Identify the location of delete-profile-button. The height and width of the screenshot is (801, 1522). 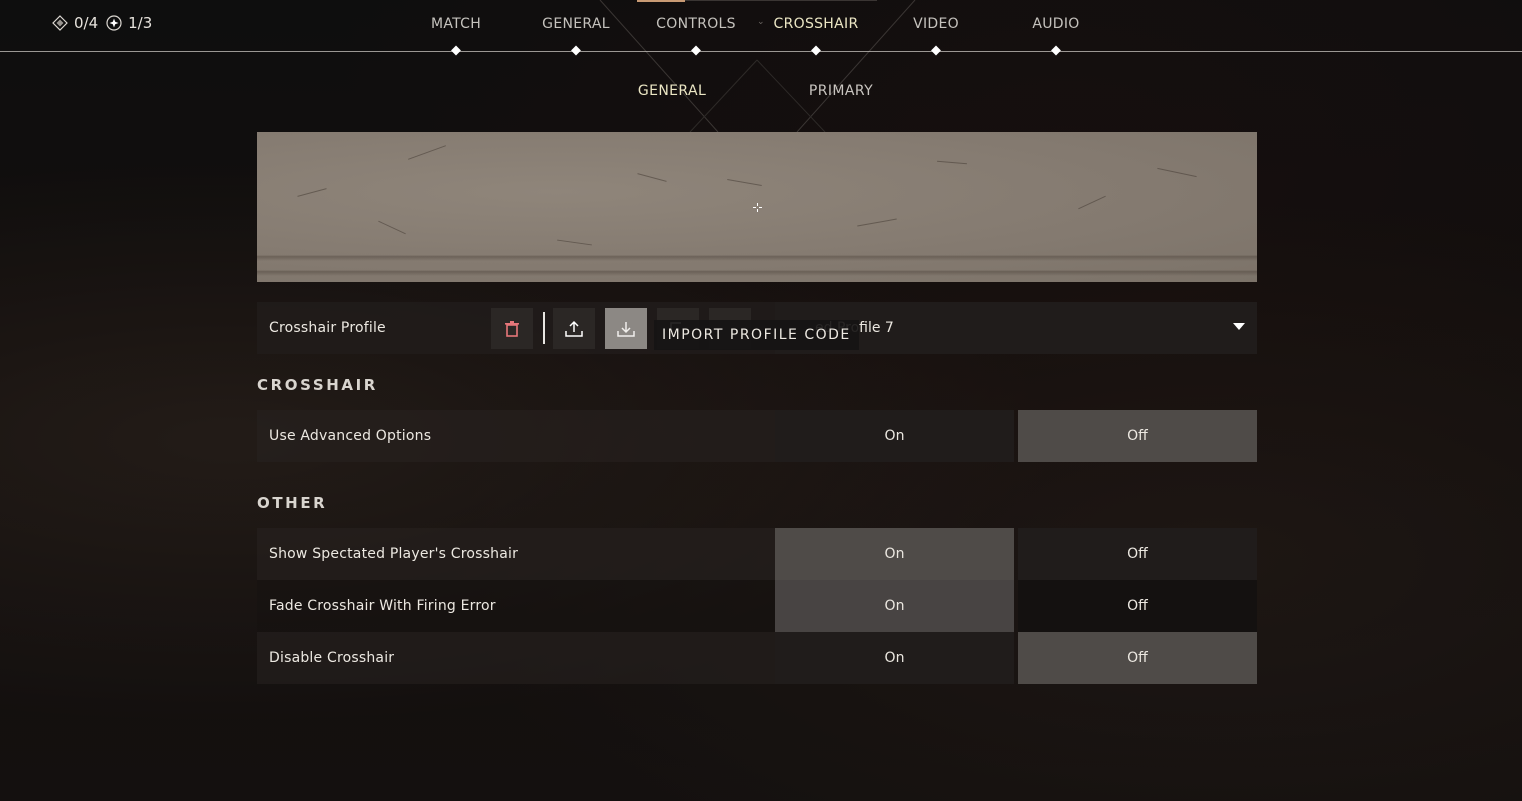
(512, 328).